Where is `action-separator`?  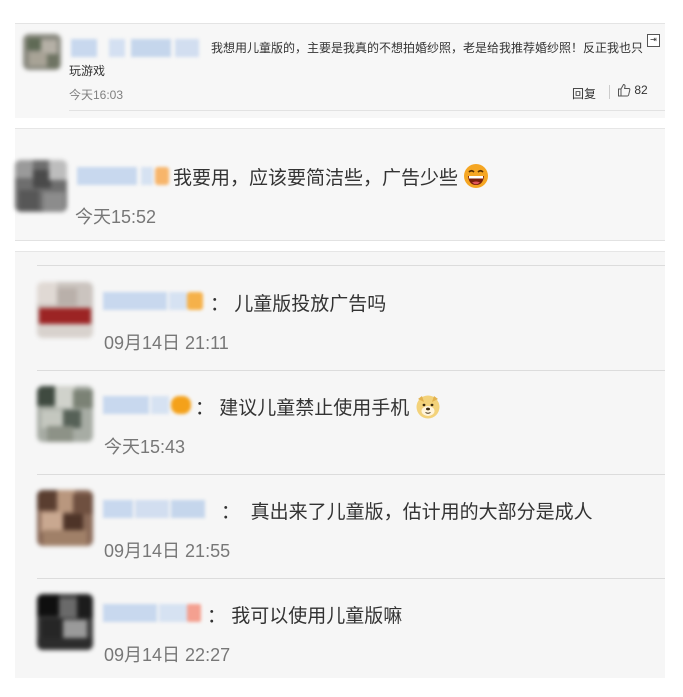 action-separator is located at coordinates (609, 92).